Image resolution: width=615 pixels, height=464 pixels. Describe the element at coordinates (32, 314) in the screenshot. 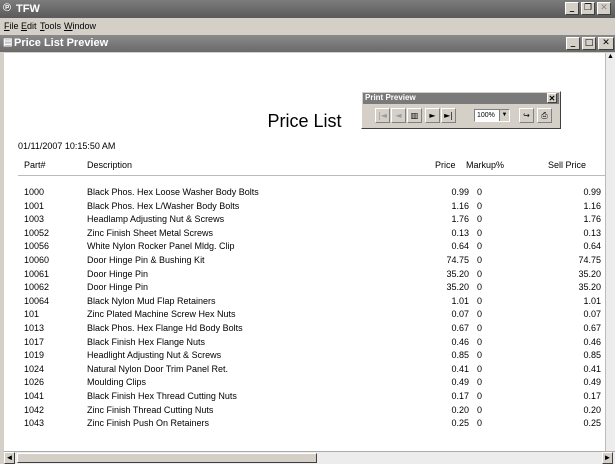

I see `cell-part: 101` at that location.